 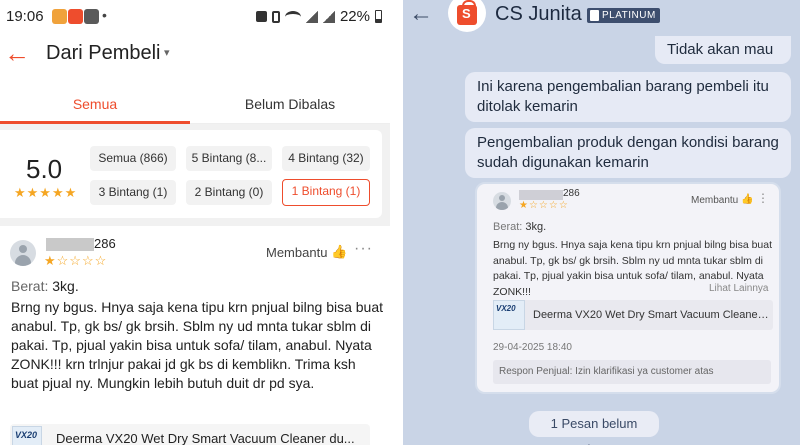 I want to click on chat-message: Tidak akan mau, so click(x=723, y=50).